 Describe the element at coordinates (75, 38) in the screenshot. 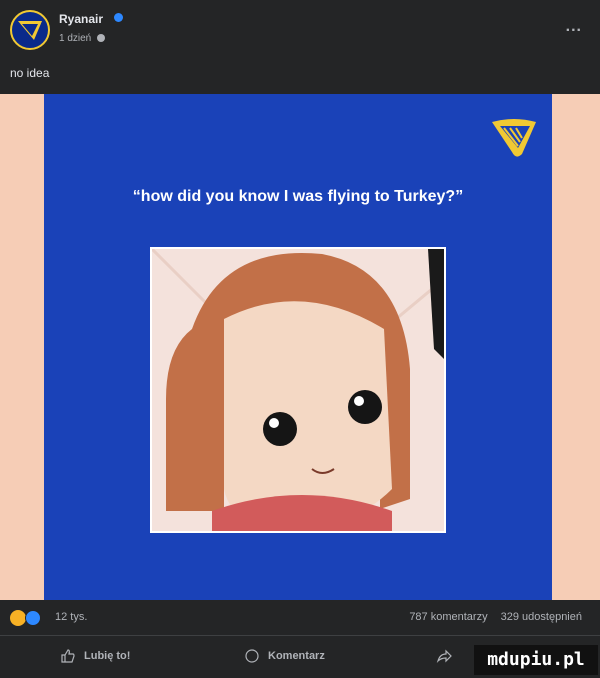

I see `time-label: 1 dzień` at that location.